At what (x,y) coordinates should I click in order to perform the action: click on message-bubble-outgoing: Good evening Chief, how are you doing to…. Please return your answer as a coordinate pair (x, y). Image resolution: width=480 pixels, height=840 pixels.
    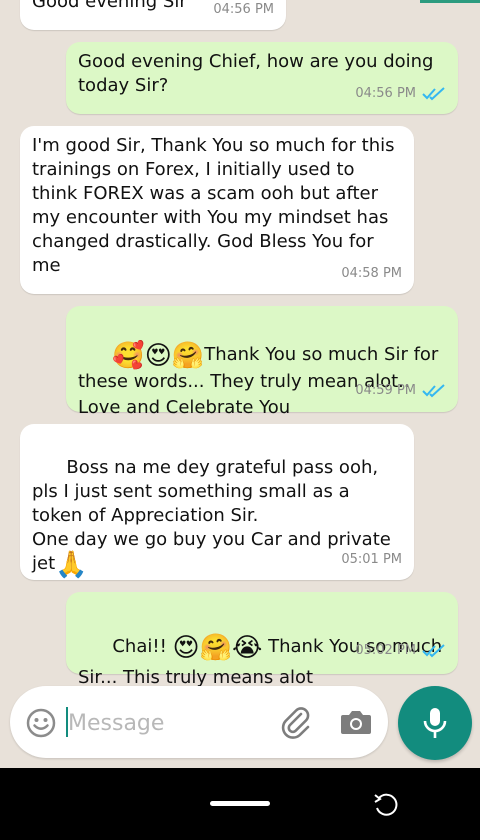
    Looking at the image, I should click on (262, 78).